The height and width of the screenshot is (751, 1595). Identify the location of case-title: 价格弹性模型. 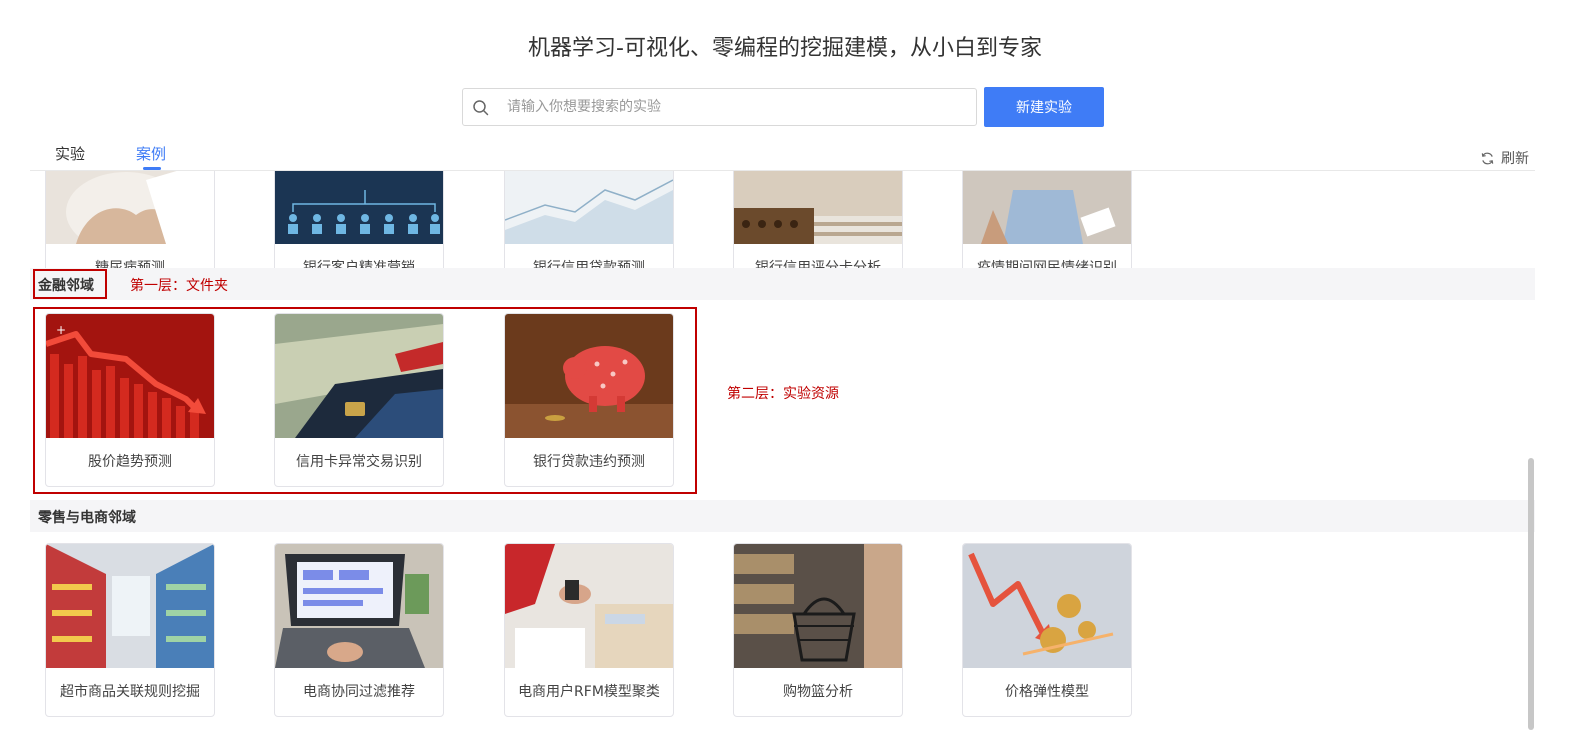
(1047, 692).